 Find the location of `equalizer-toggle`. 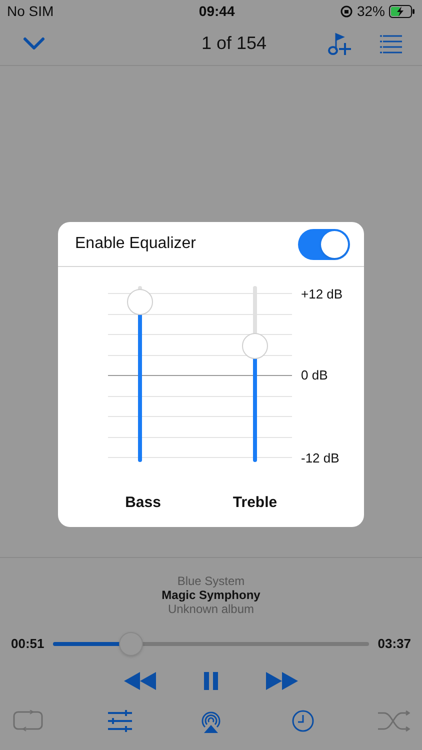

equalizer-toggle is located at coordinates (324, 244).